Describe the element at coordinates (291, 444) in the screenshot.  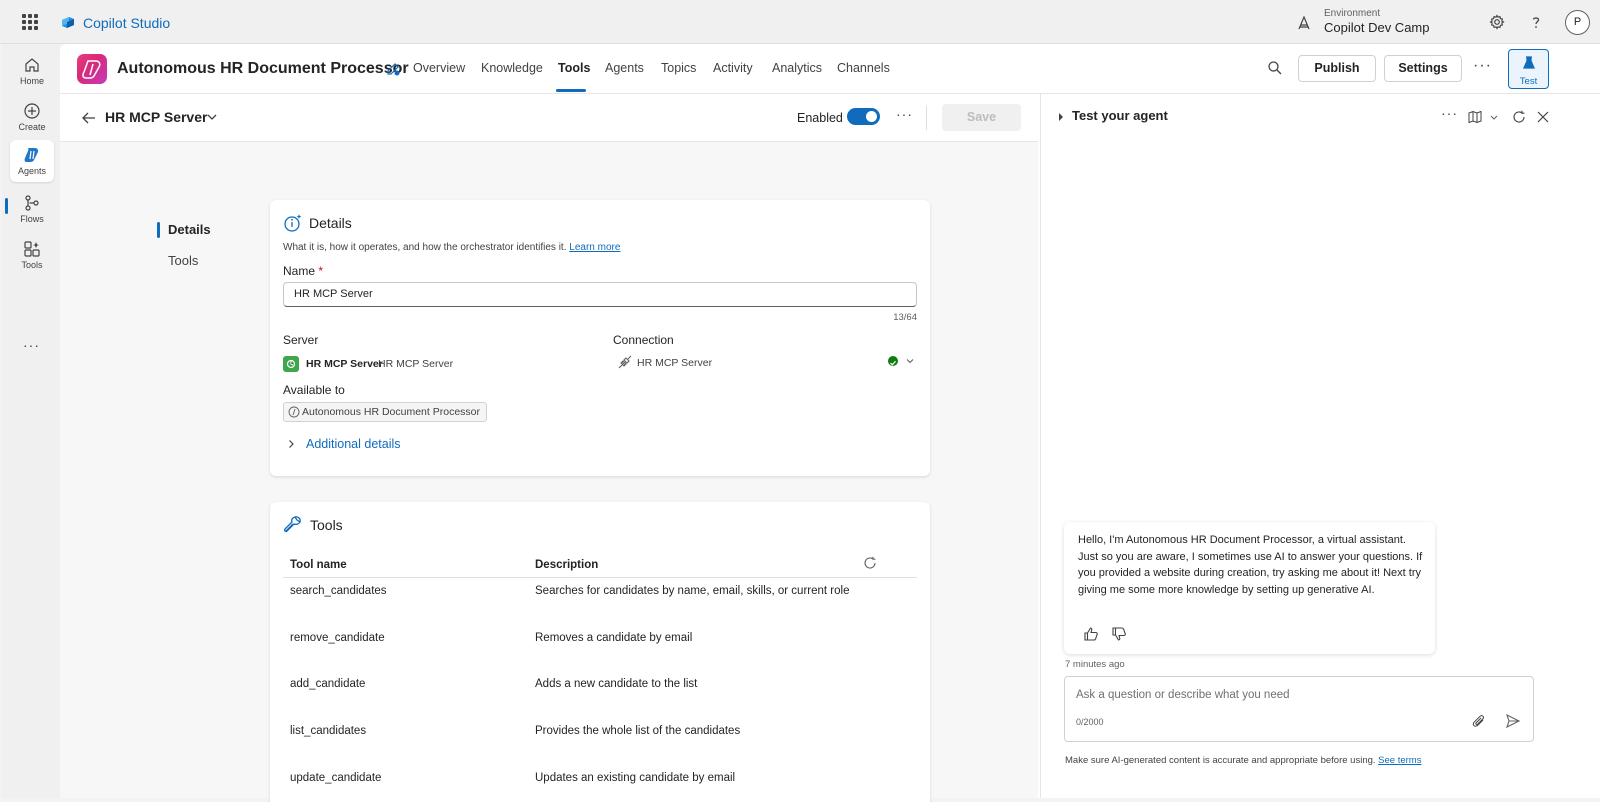
I see `chevron-right-icon` at that location.